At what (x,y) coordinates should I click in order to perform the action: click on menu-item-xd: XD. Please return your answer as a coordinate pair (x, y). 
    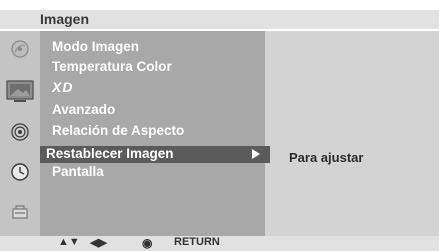
    Looking at the image, I should click on (62, 87).